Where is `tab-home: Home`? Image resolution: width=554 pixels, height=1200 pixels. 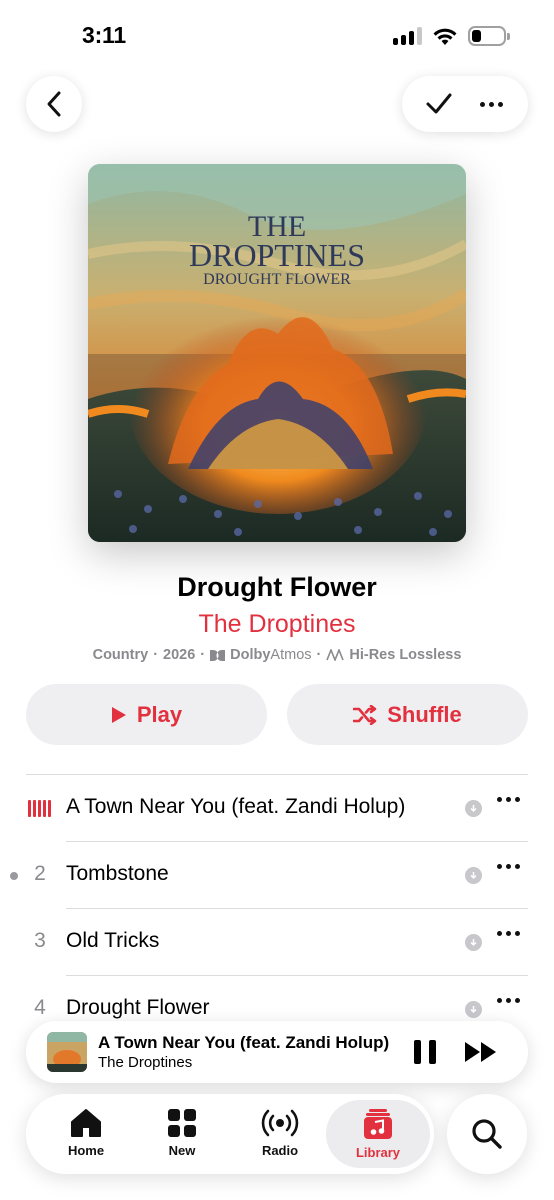 tab-home: Home is located at coordinates (86, 1134).